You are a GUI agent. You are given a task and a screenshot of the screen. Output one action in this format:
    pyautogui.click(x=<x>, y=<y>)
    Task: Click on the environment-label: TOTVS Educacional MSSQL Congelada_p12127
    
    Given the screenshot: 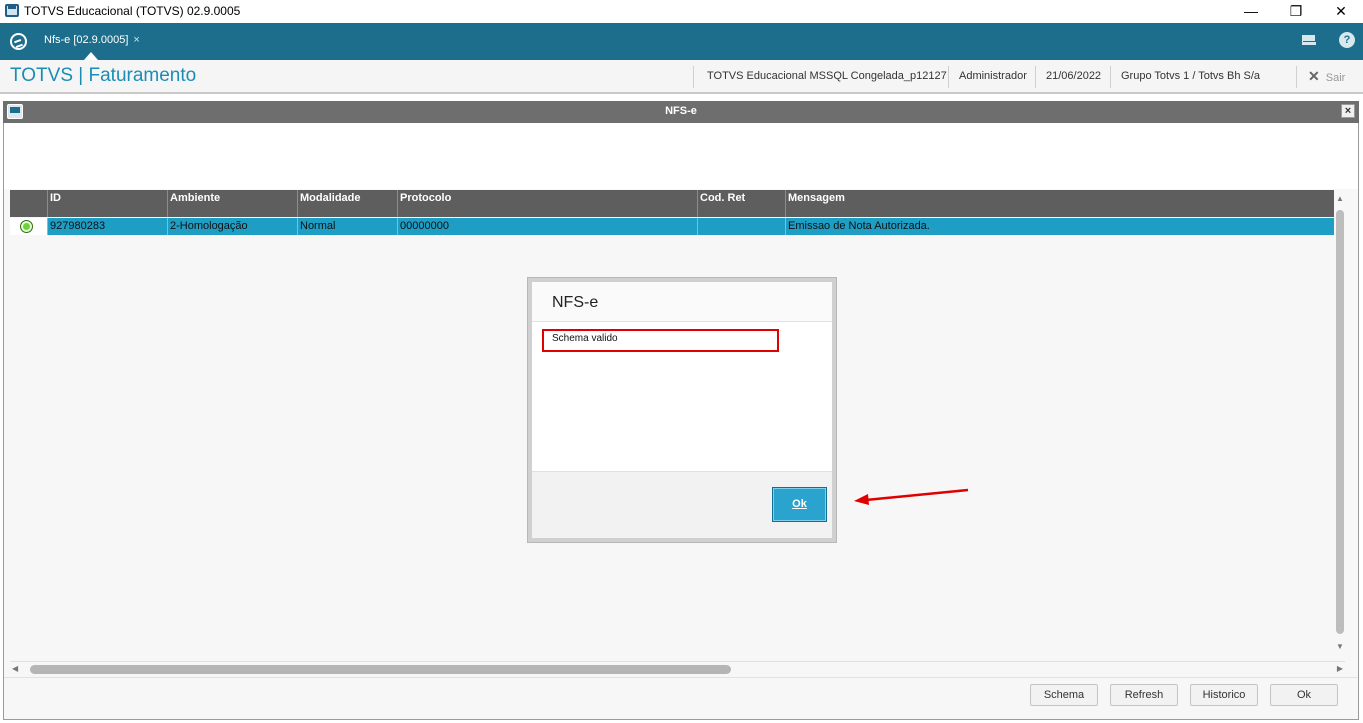 What is the action you would take?
    pyautogui.click(x=827, y=76)
    